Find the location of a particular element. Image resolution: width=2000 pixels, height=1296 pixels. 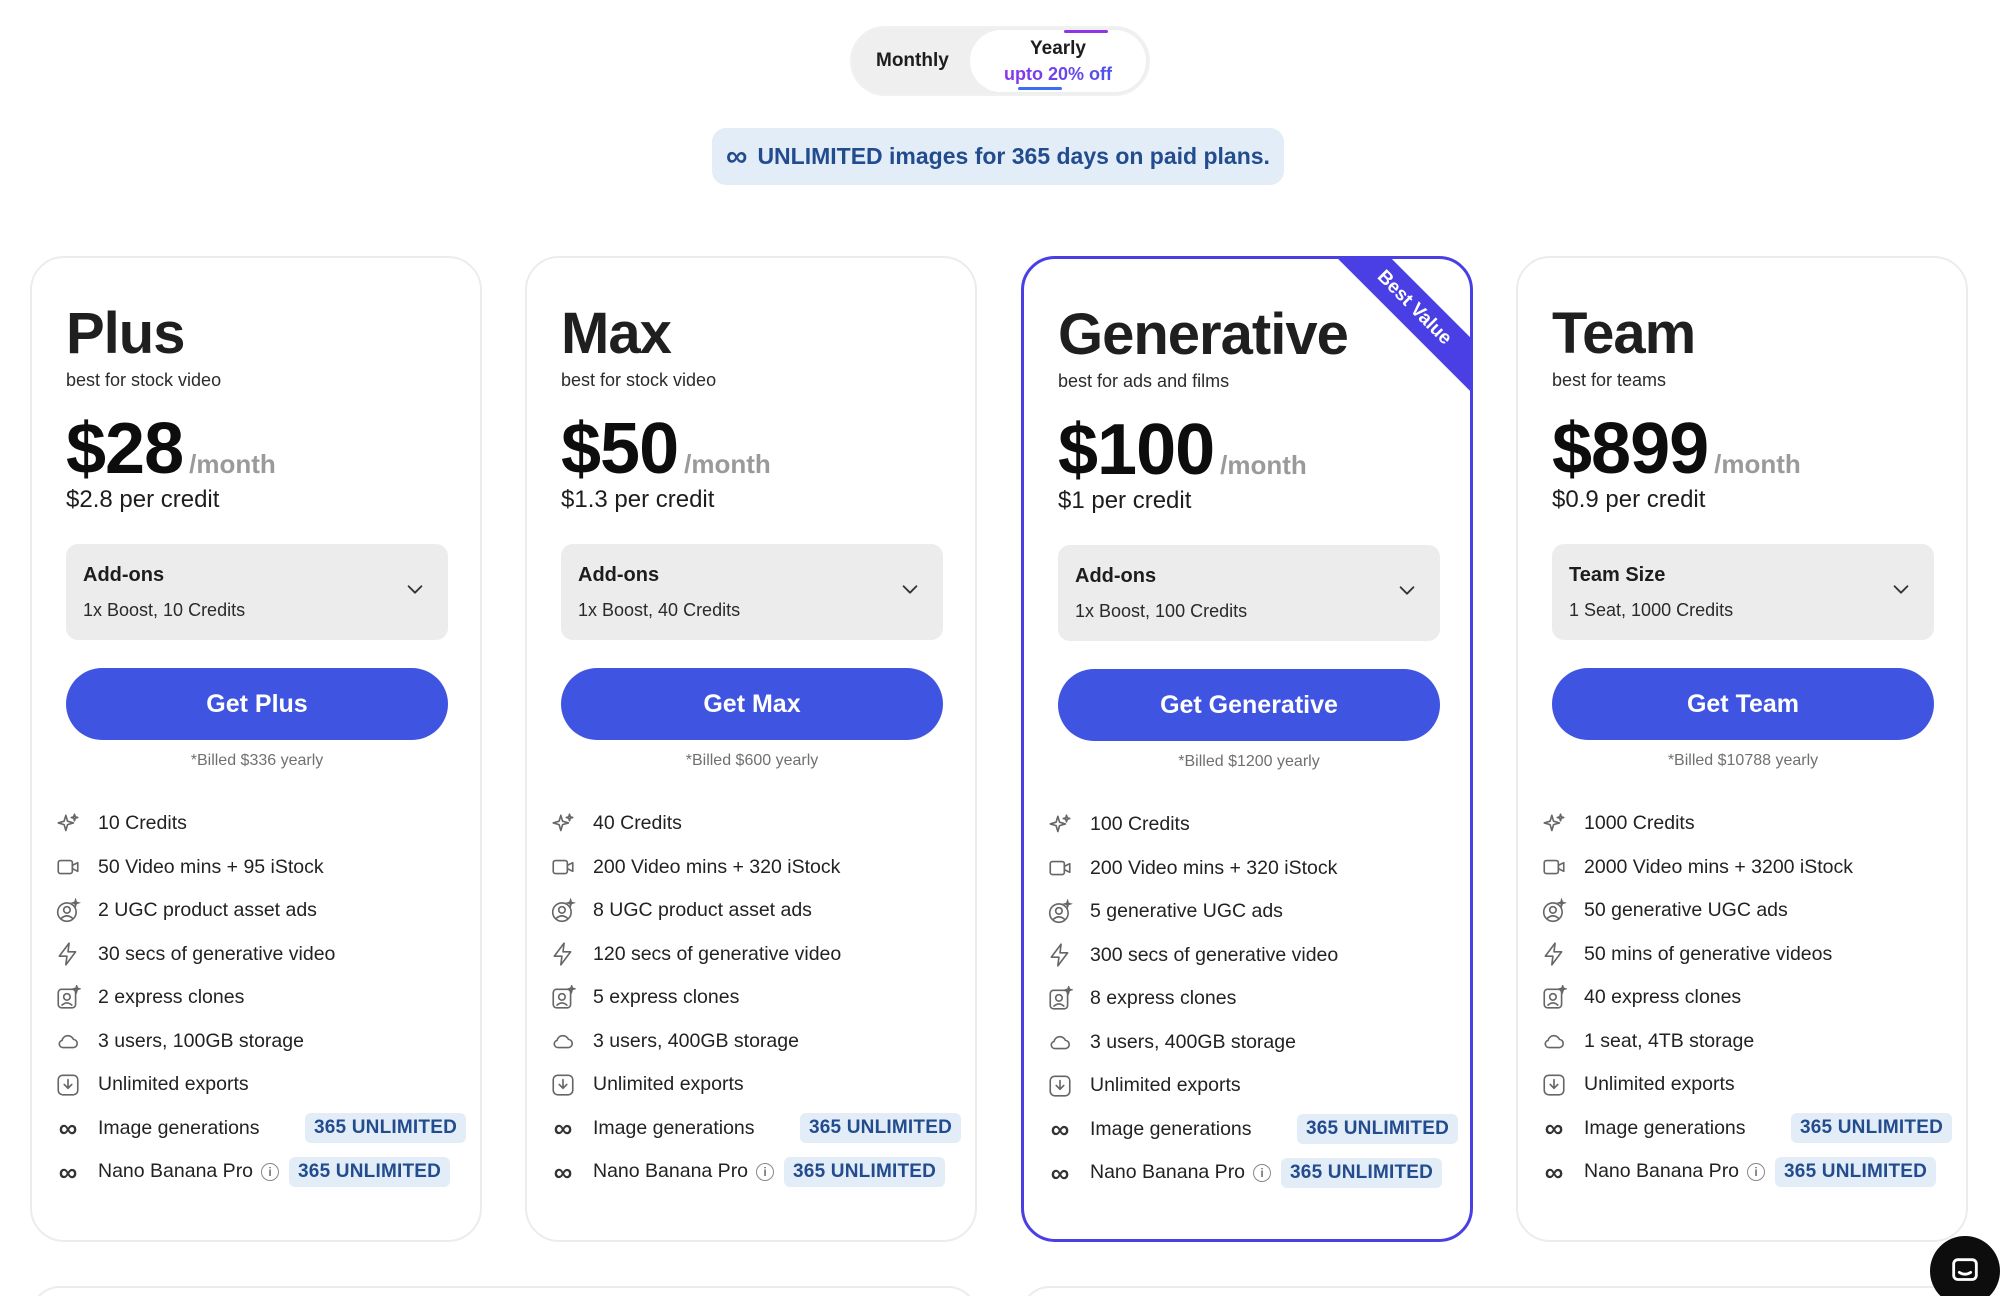

feature-item: 300 secs of generative video is located at coordinates (1256, 956).